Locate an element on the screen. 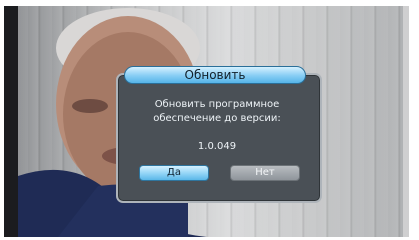  screen-right-edge is located at coordinates (406, 121).